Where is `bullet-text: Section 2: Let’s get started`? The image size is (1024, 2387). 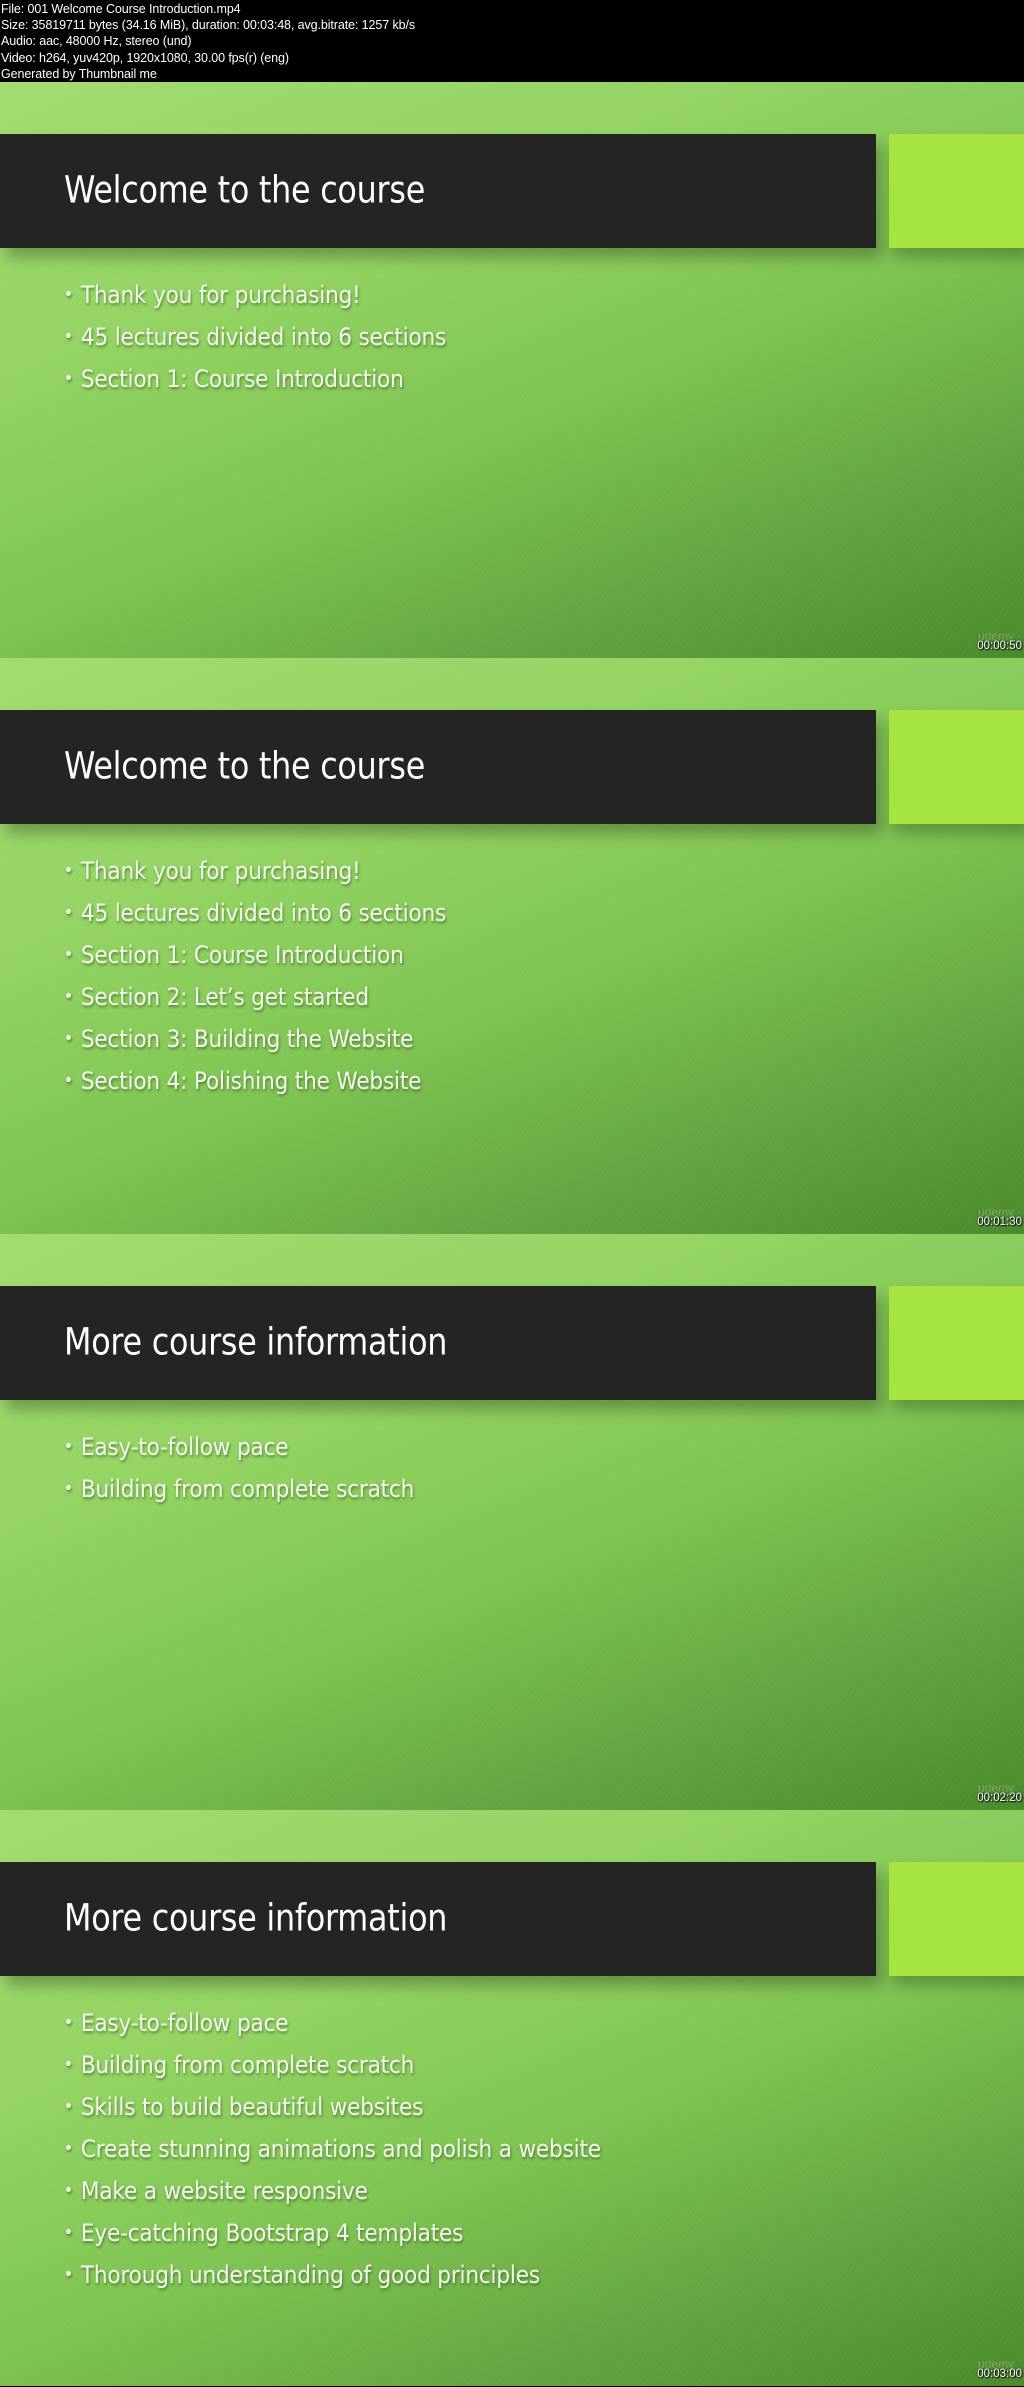
bullet-text: Section 2: Let’s get started is located at coordinates (224, 997).